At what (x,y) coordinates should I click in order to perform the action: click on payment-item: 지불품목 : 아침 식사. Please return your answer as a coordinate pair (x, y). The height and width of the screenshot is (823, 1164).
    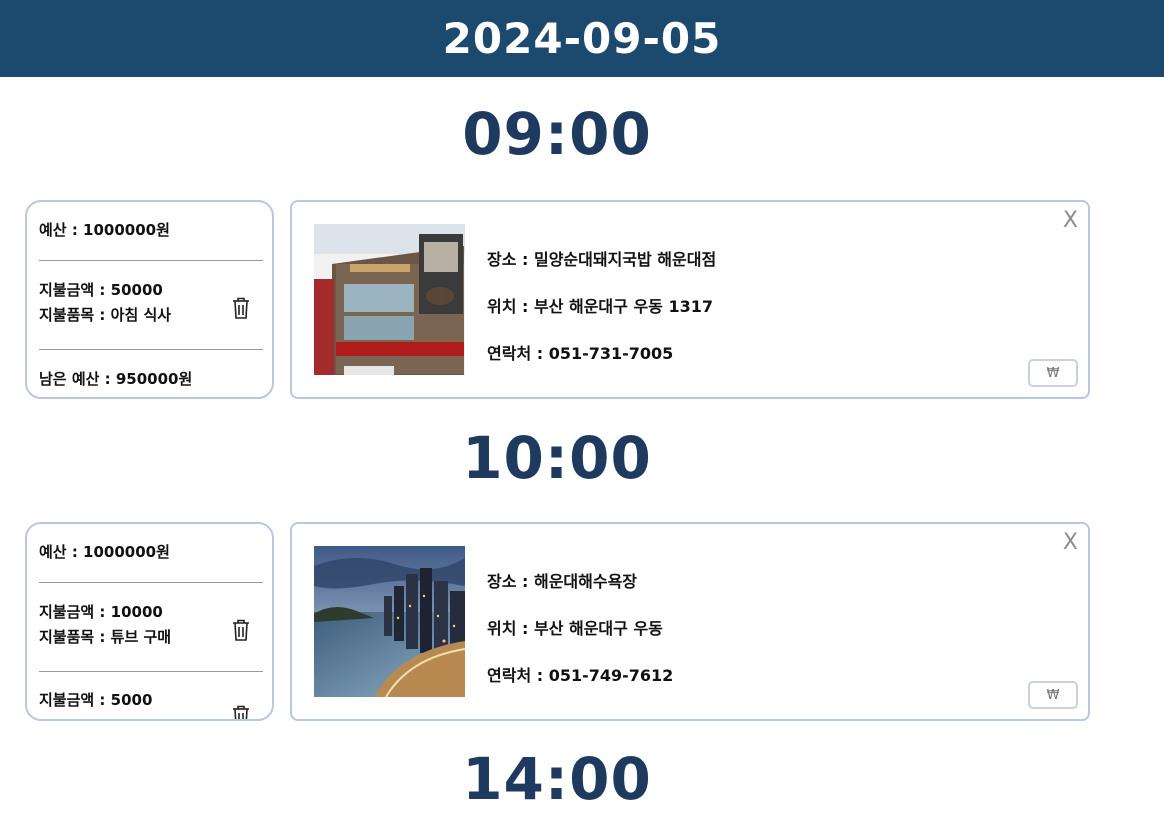
    Looking at the image, I should click on (105, 315).